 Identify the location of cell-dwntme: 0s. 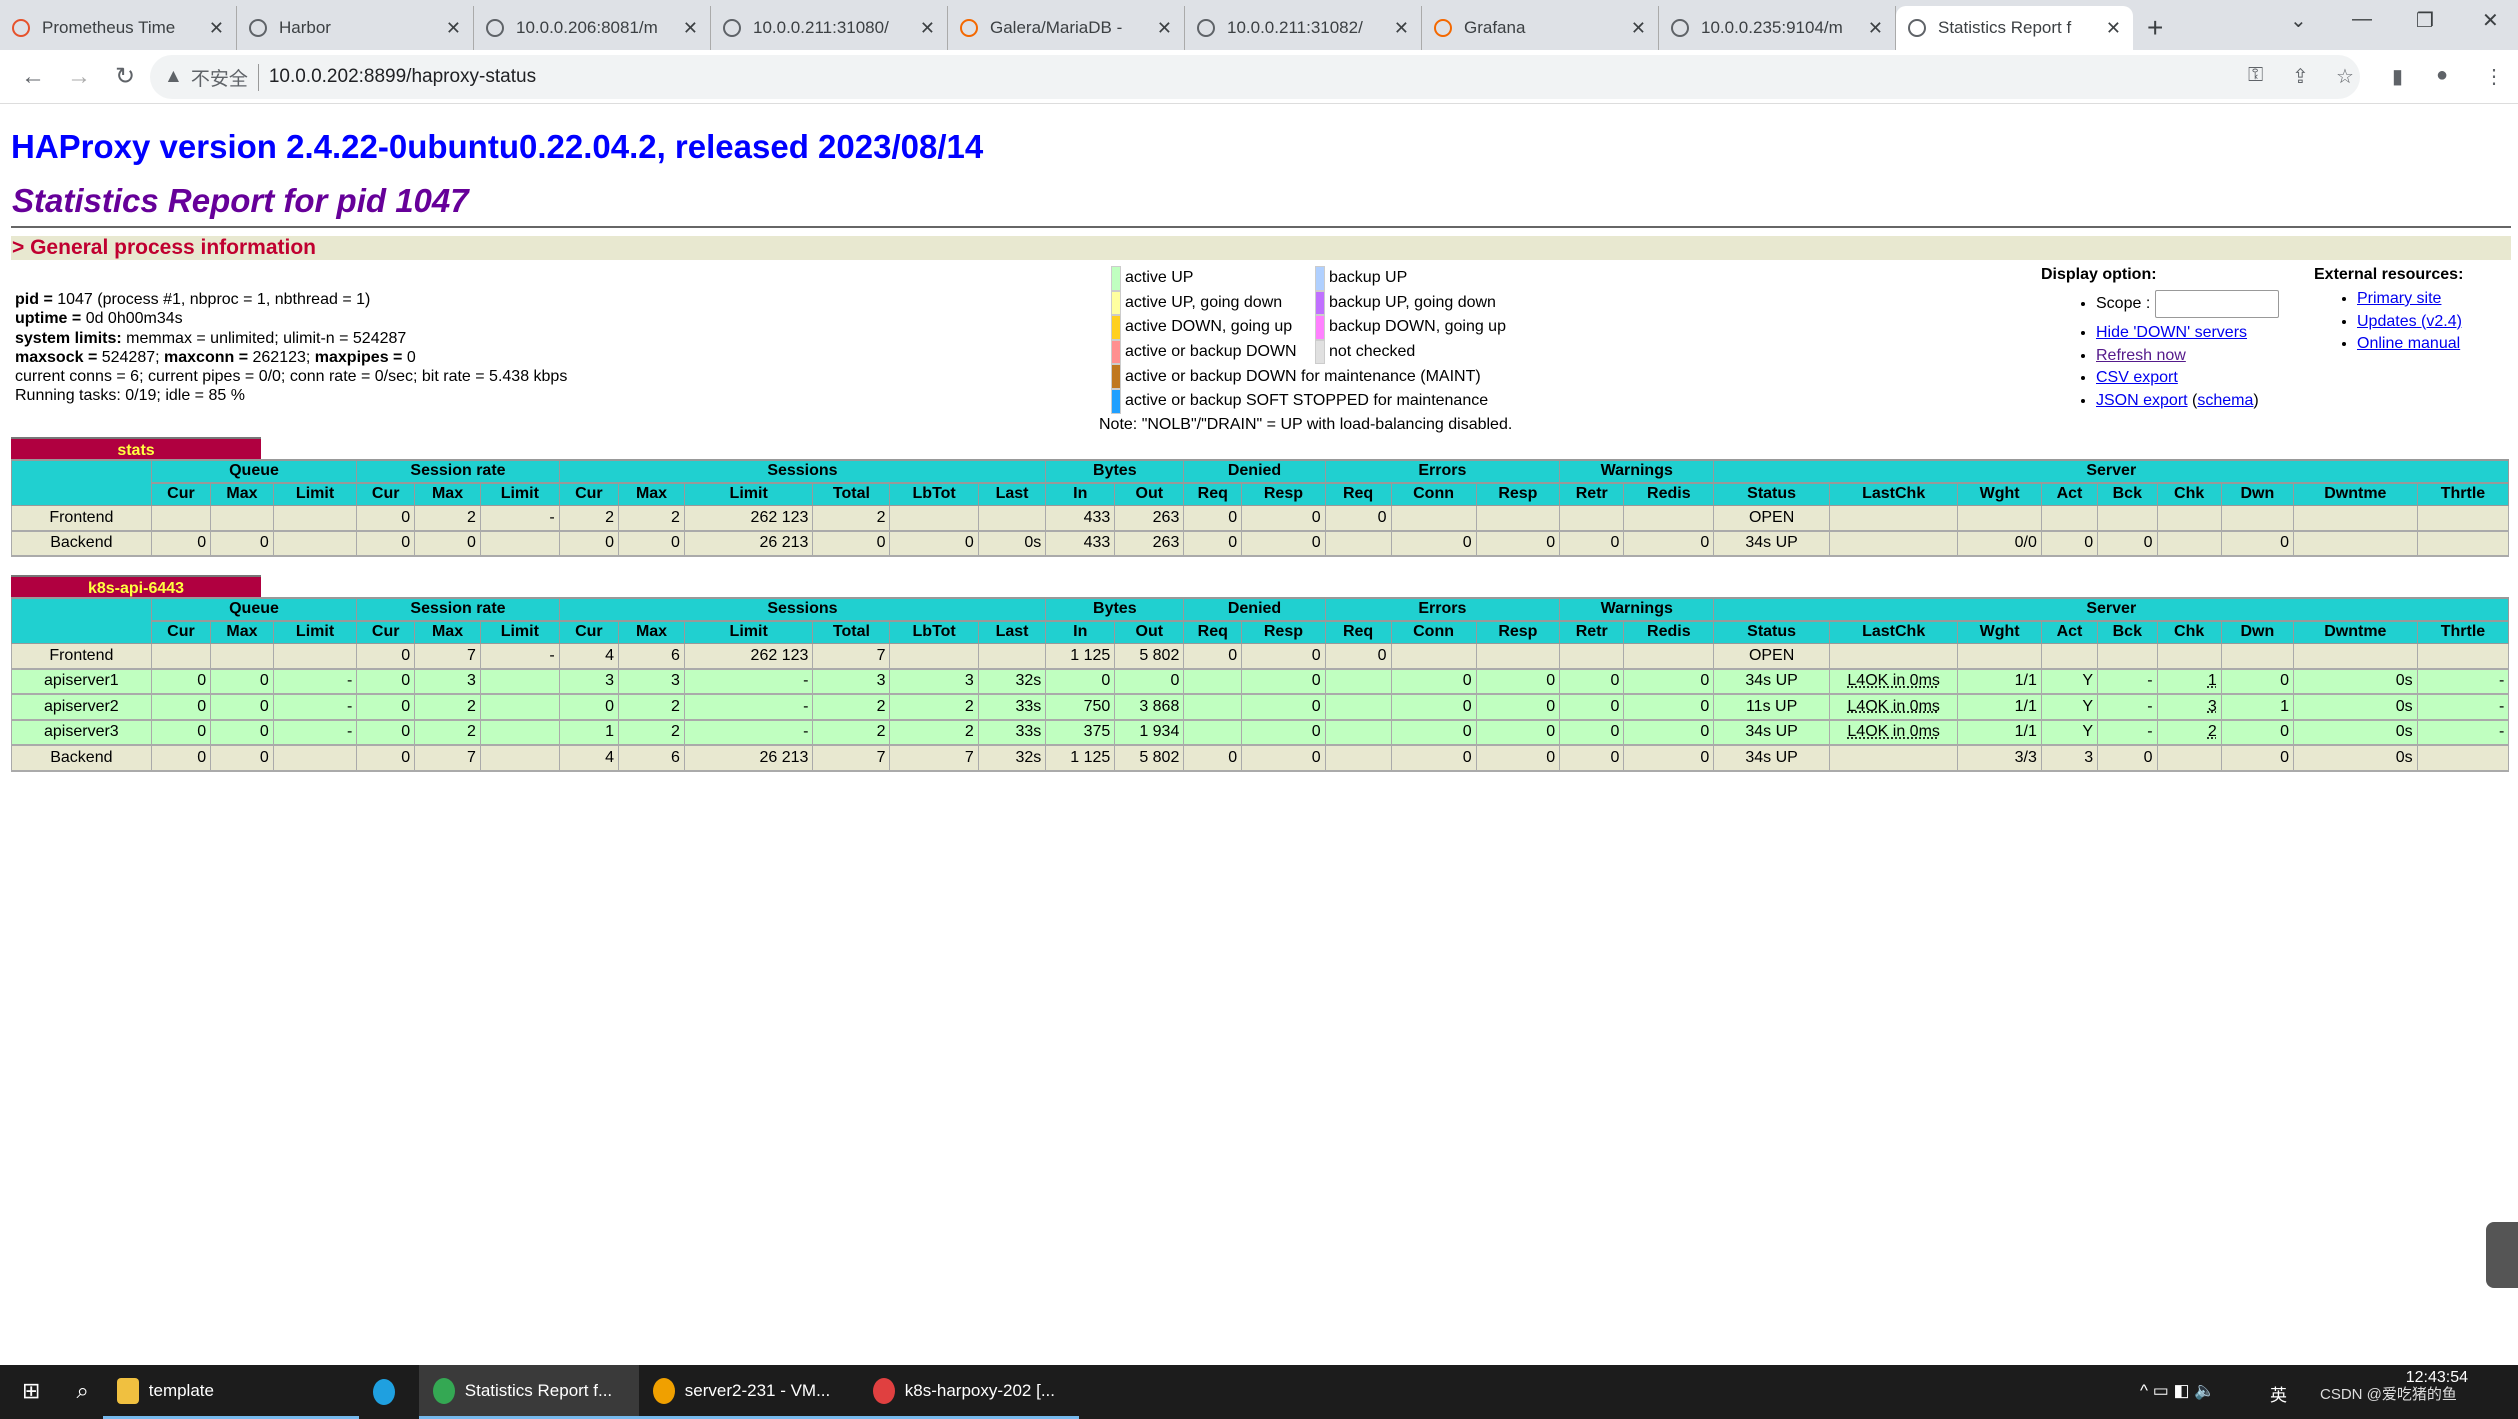
(2355, 732).